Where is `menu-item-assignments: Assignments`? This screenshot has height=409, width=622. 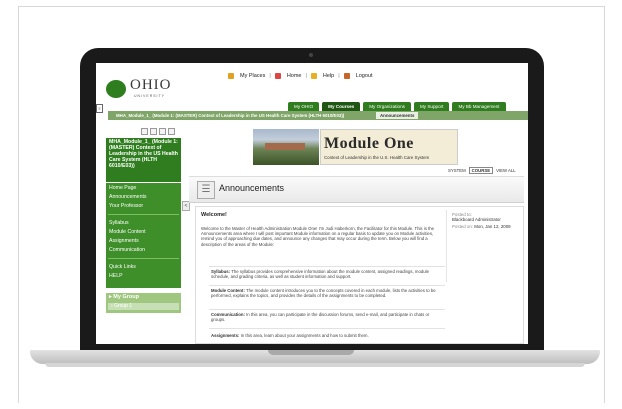 menu-item-assignments: Assignments is located at coordinates (124, 241).